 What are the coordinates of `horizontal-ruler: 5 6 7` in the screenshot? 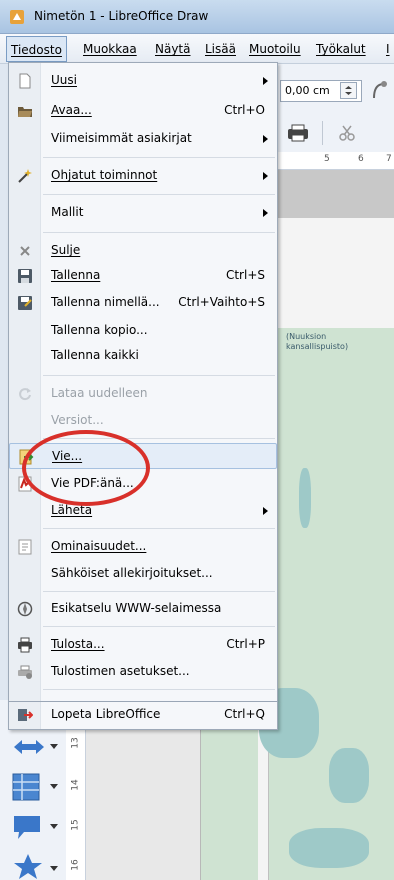 It's located at (326, 161).